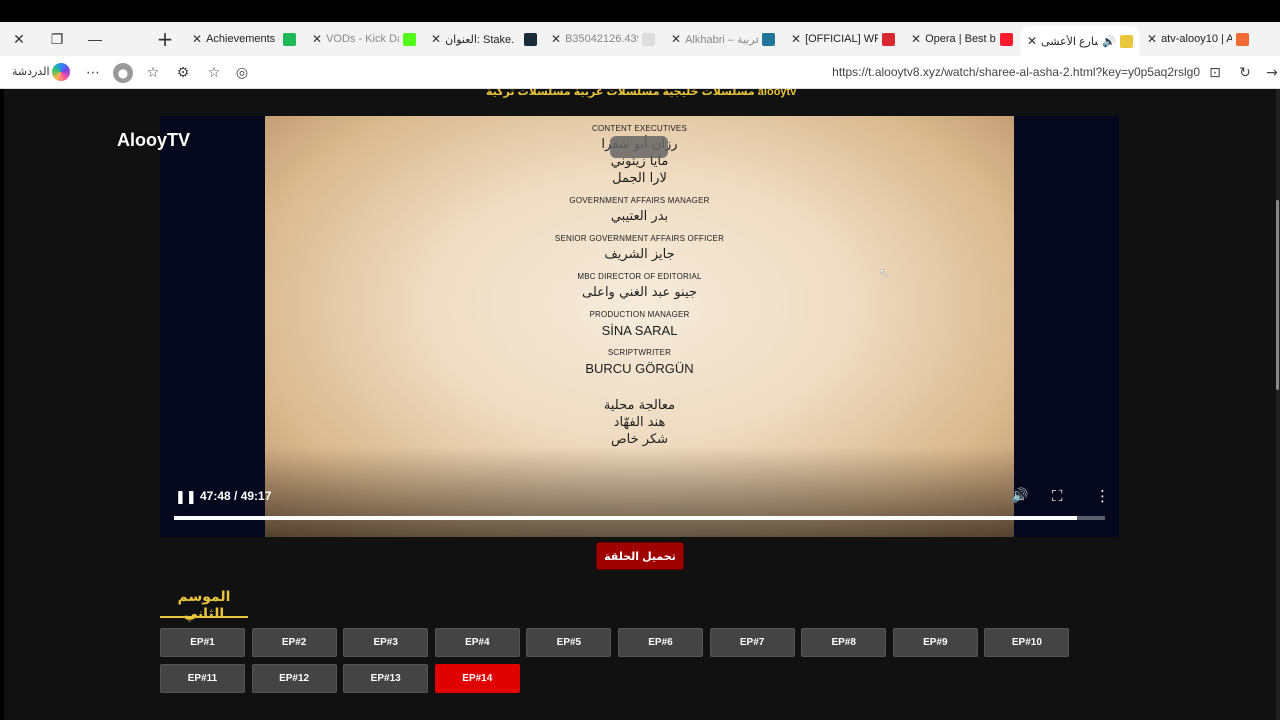 This screenshot has height=720, width=1280. What do you see at coordinates (640, 556) in the screenshot?
I see `download-episode-button: تحميل الحلقة` at bounding box center [640, 556].